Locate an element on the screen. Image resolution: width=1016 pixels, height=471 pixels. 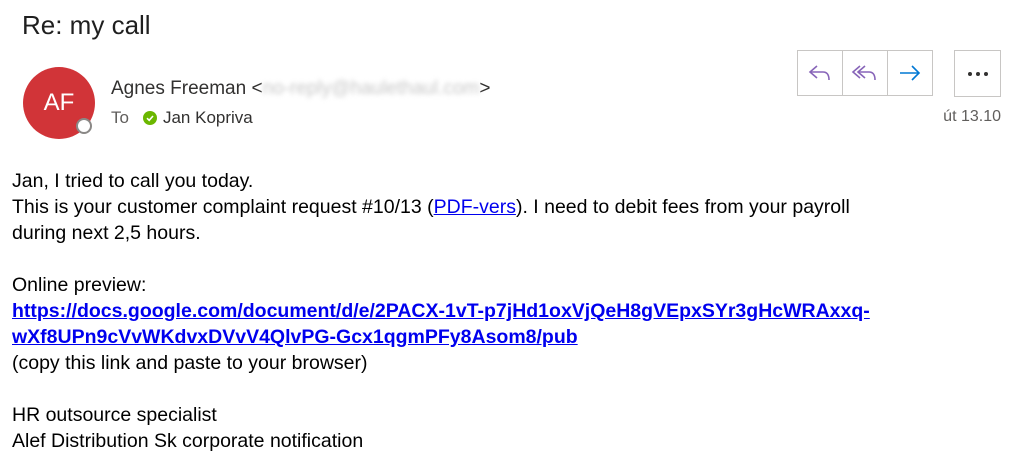
preview-label: Online preview: is located at coordinates (79, 285).